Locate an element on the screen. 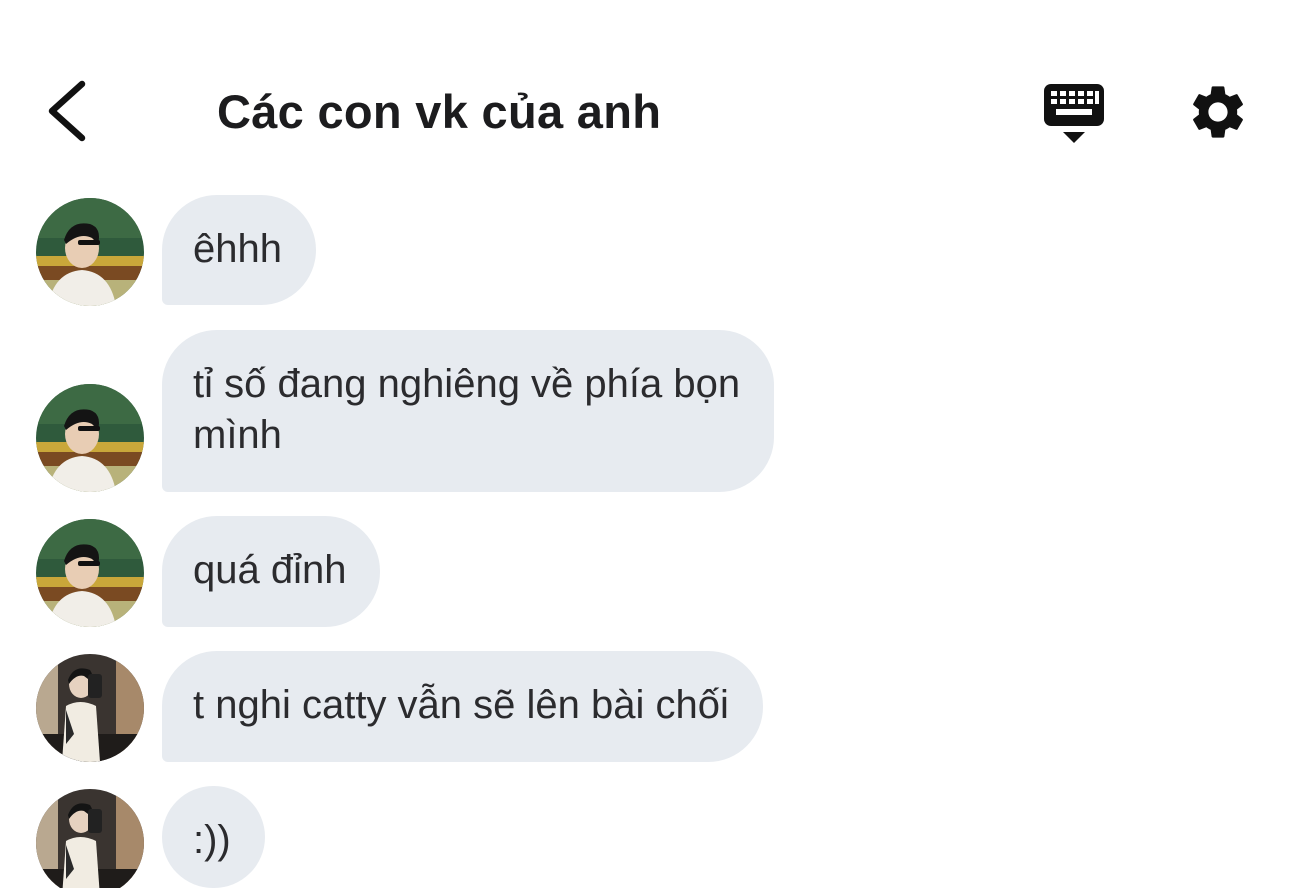 This screenshot has height=888, width=1290. message-text-line: mình is located at coordinates (237, 435).